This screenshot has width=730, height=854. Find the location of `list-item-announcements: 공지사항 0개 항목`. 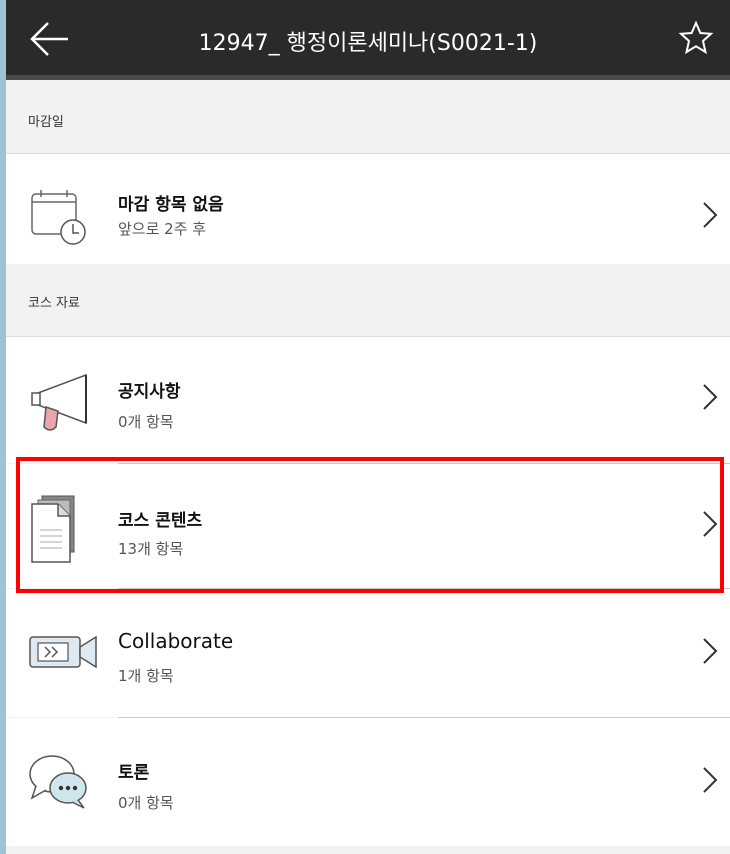

list-item-announcements: 공지사항 0개 항목 is located at coordinates (368, 399).